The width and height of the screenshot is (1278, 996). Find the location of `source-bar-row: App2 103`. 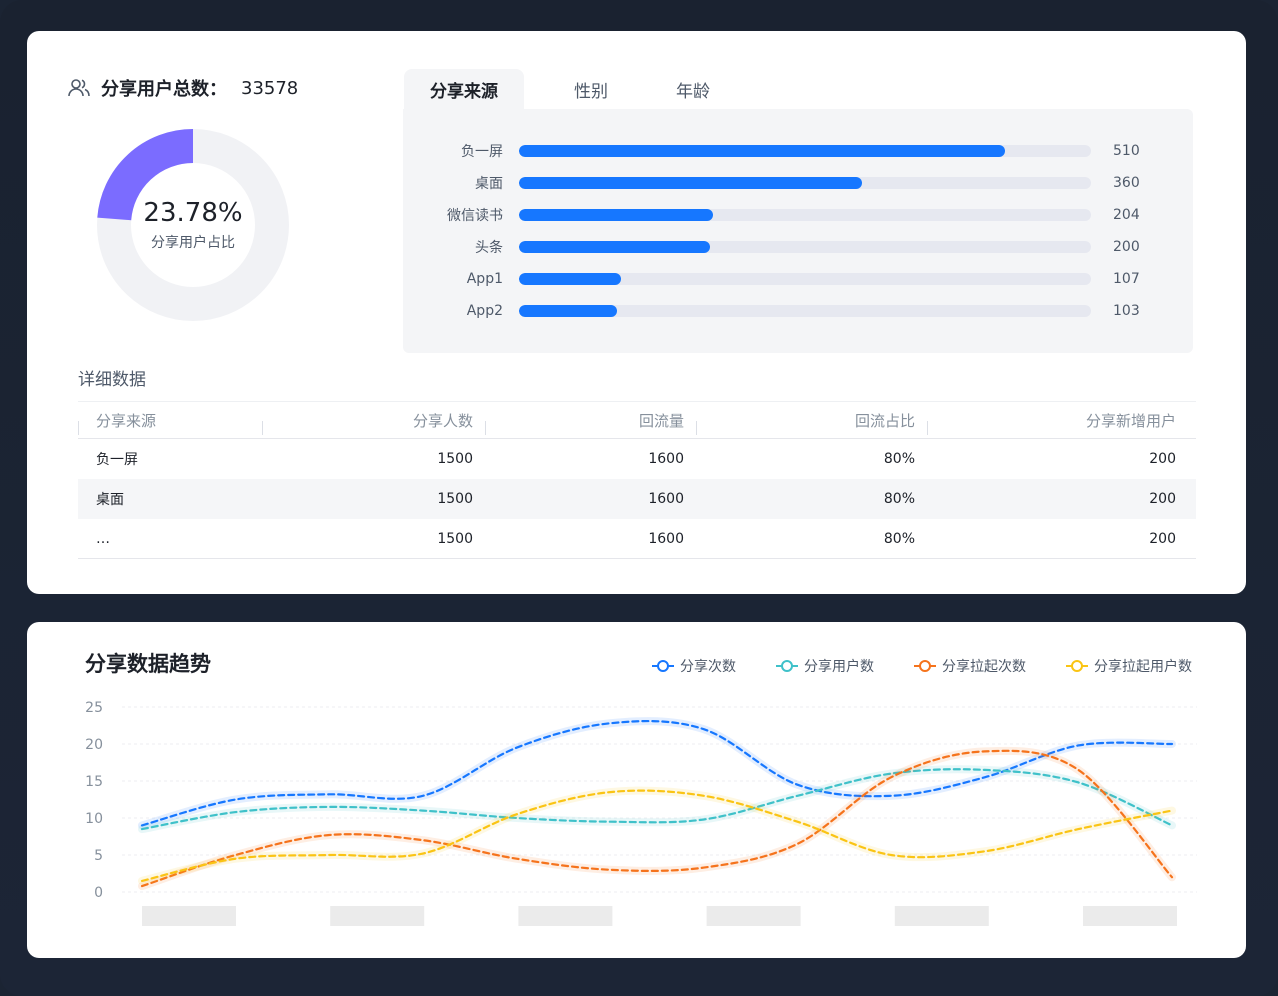

source-bar-row: App2 103 is located at coordinates (798, 311).